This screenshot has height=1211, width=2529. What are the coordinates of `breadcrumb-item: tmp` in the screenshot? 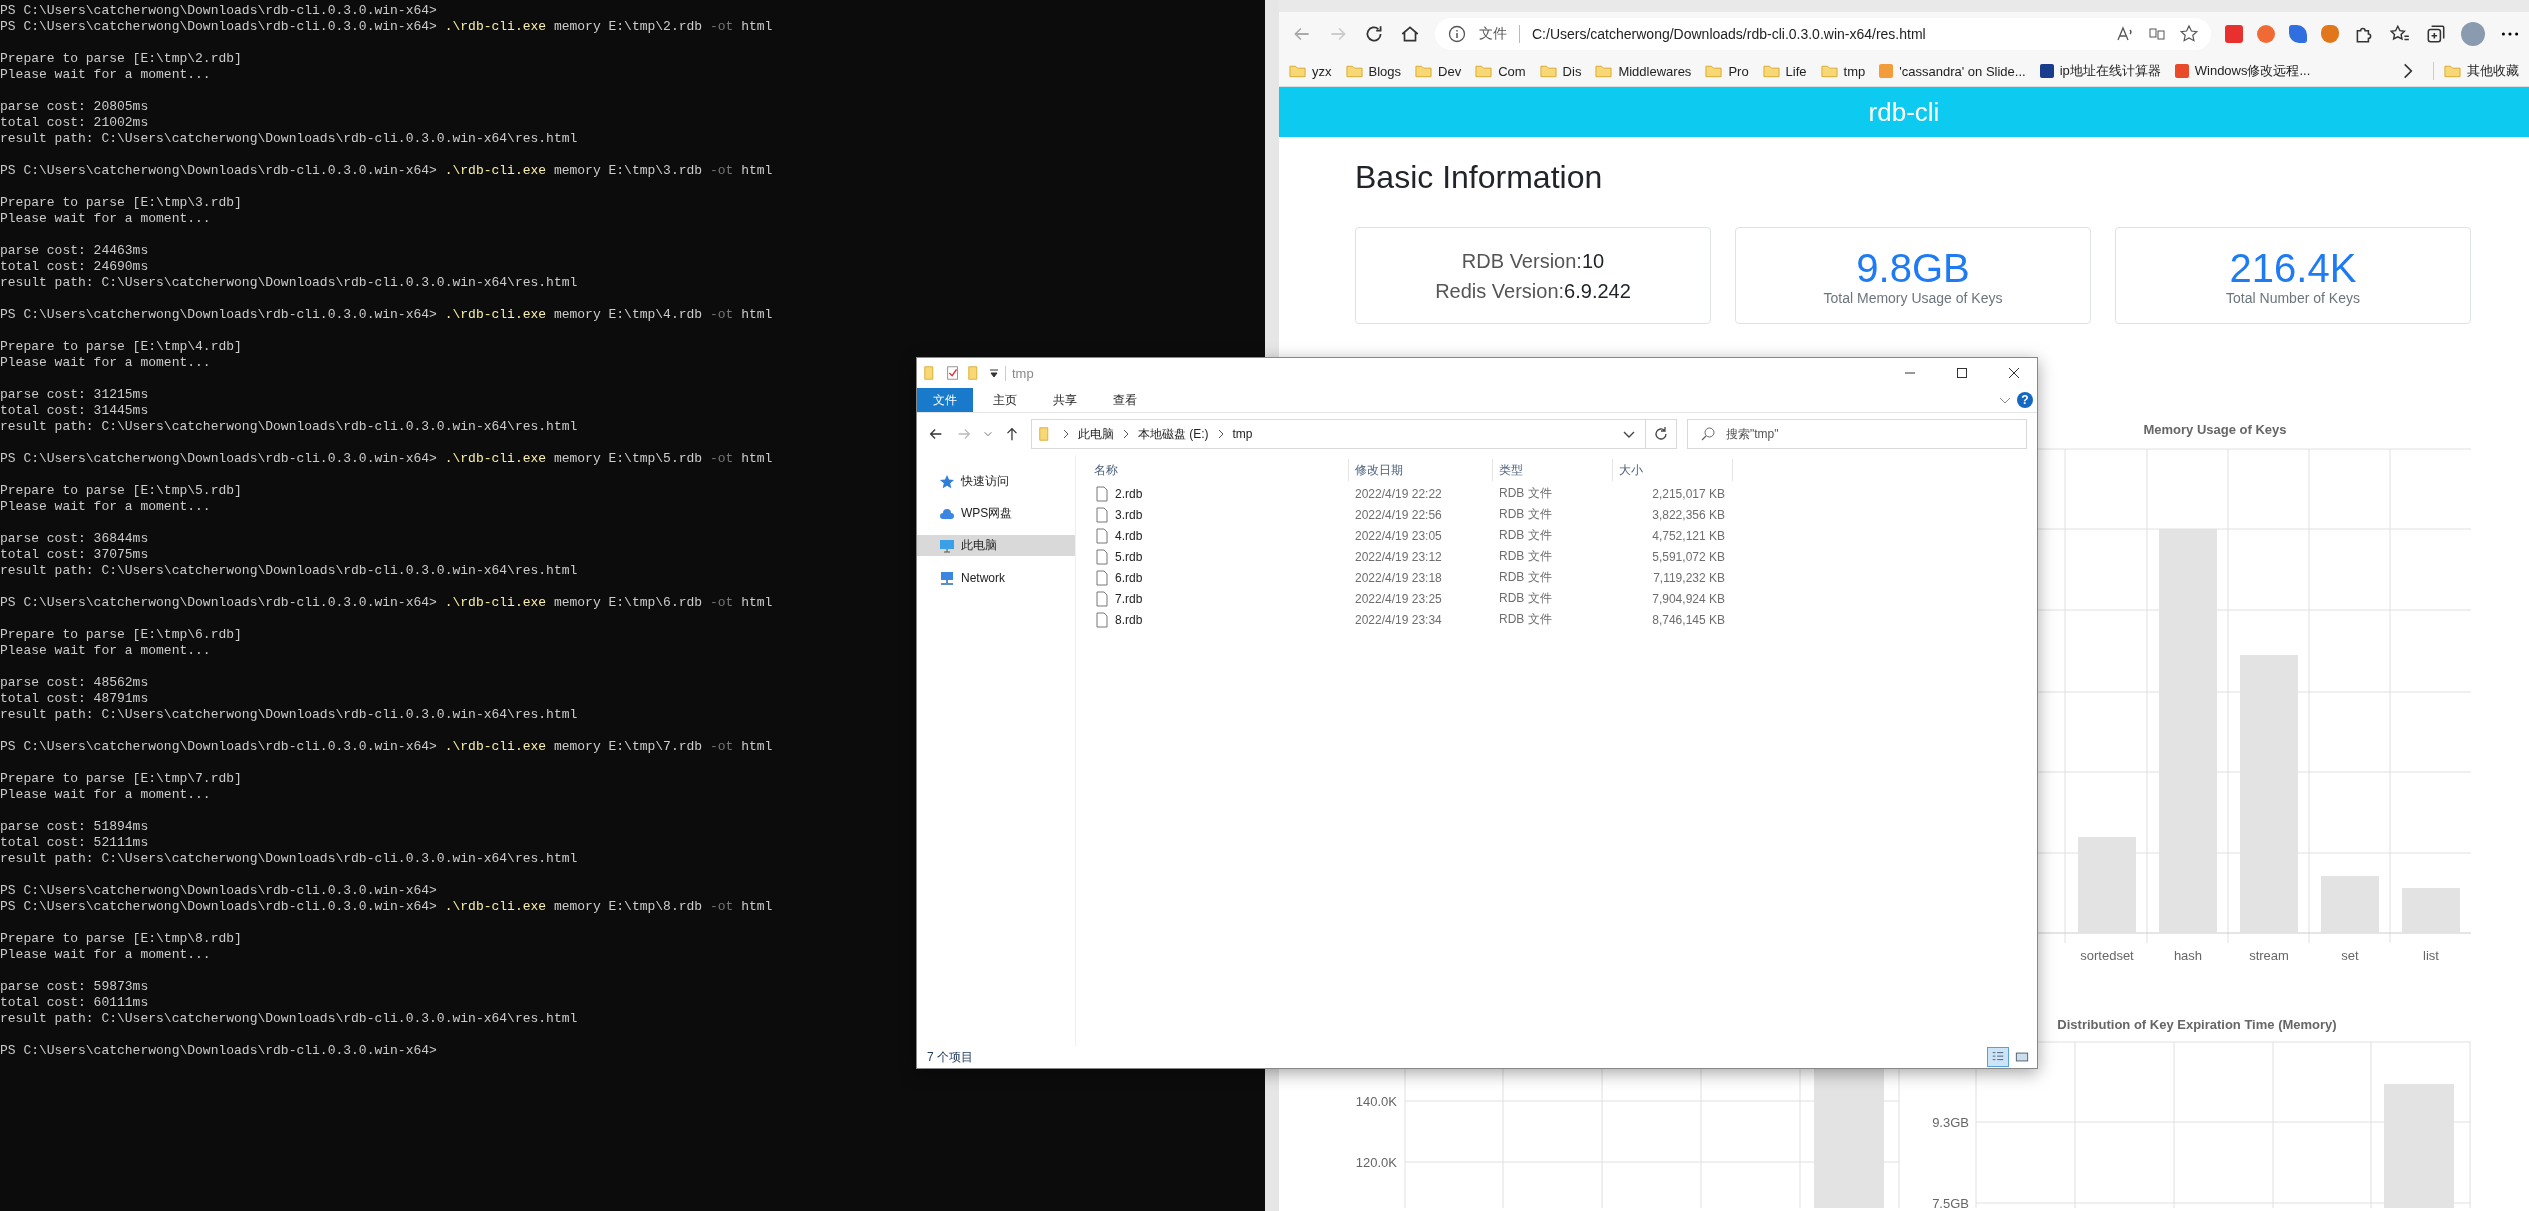 It's located at (1242, 434).